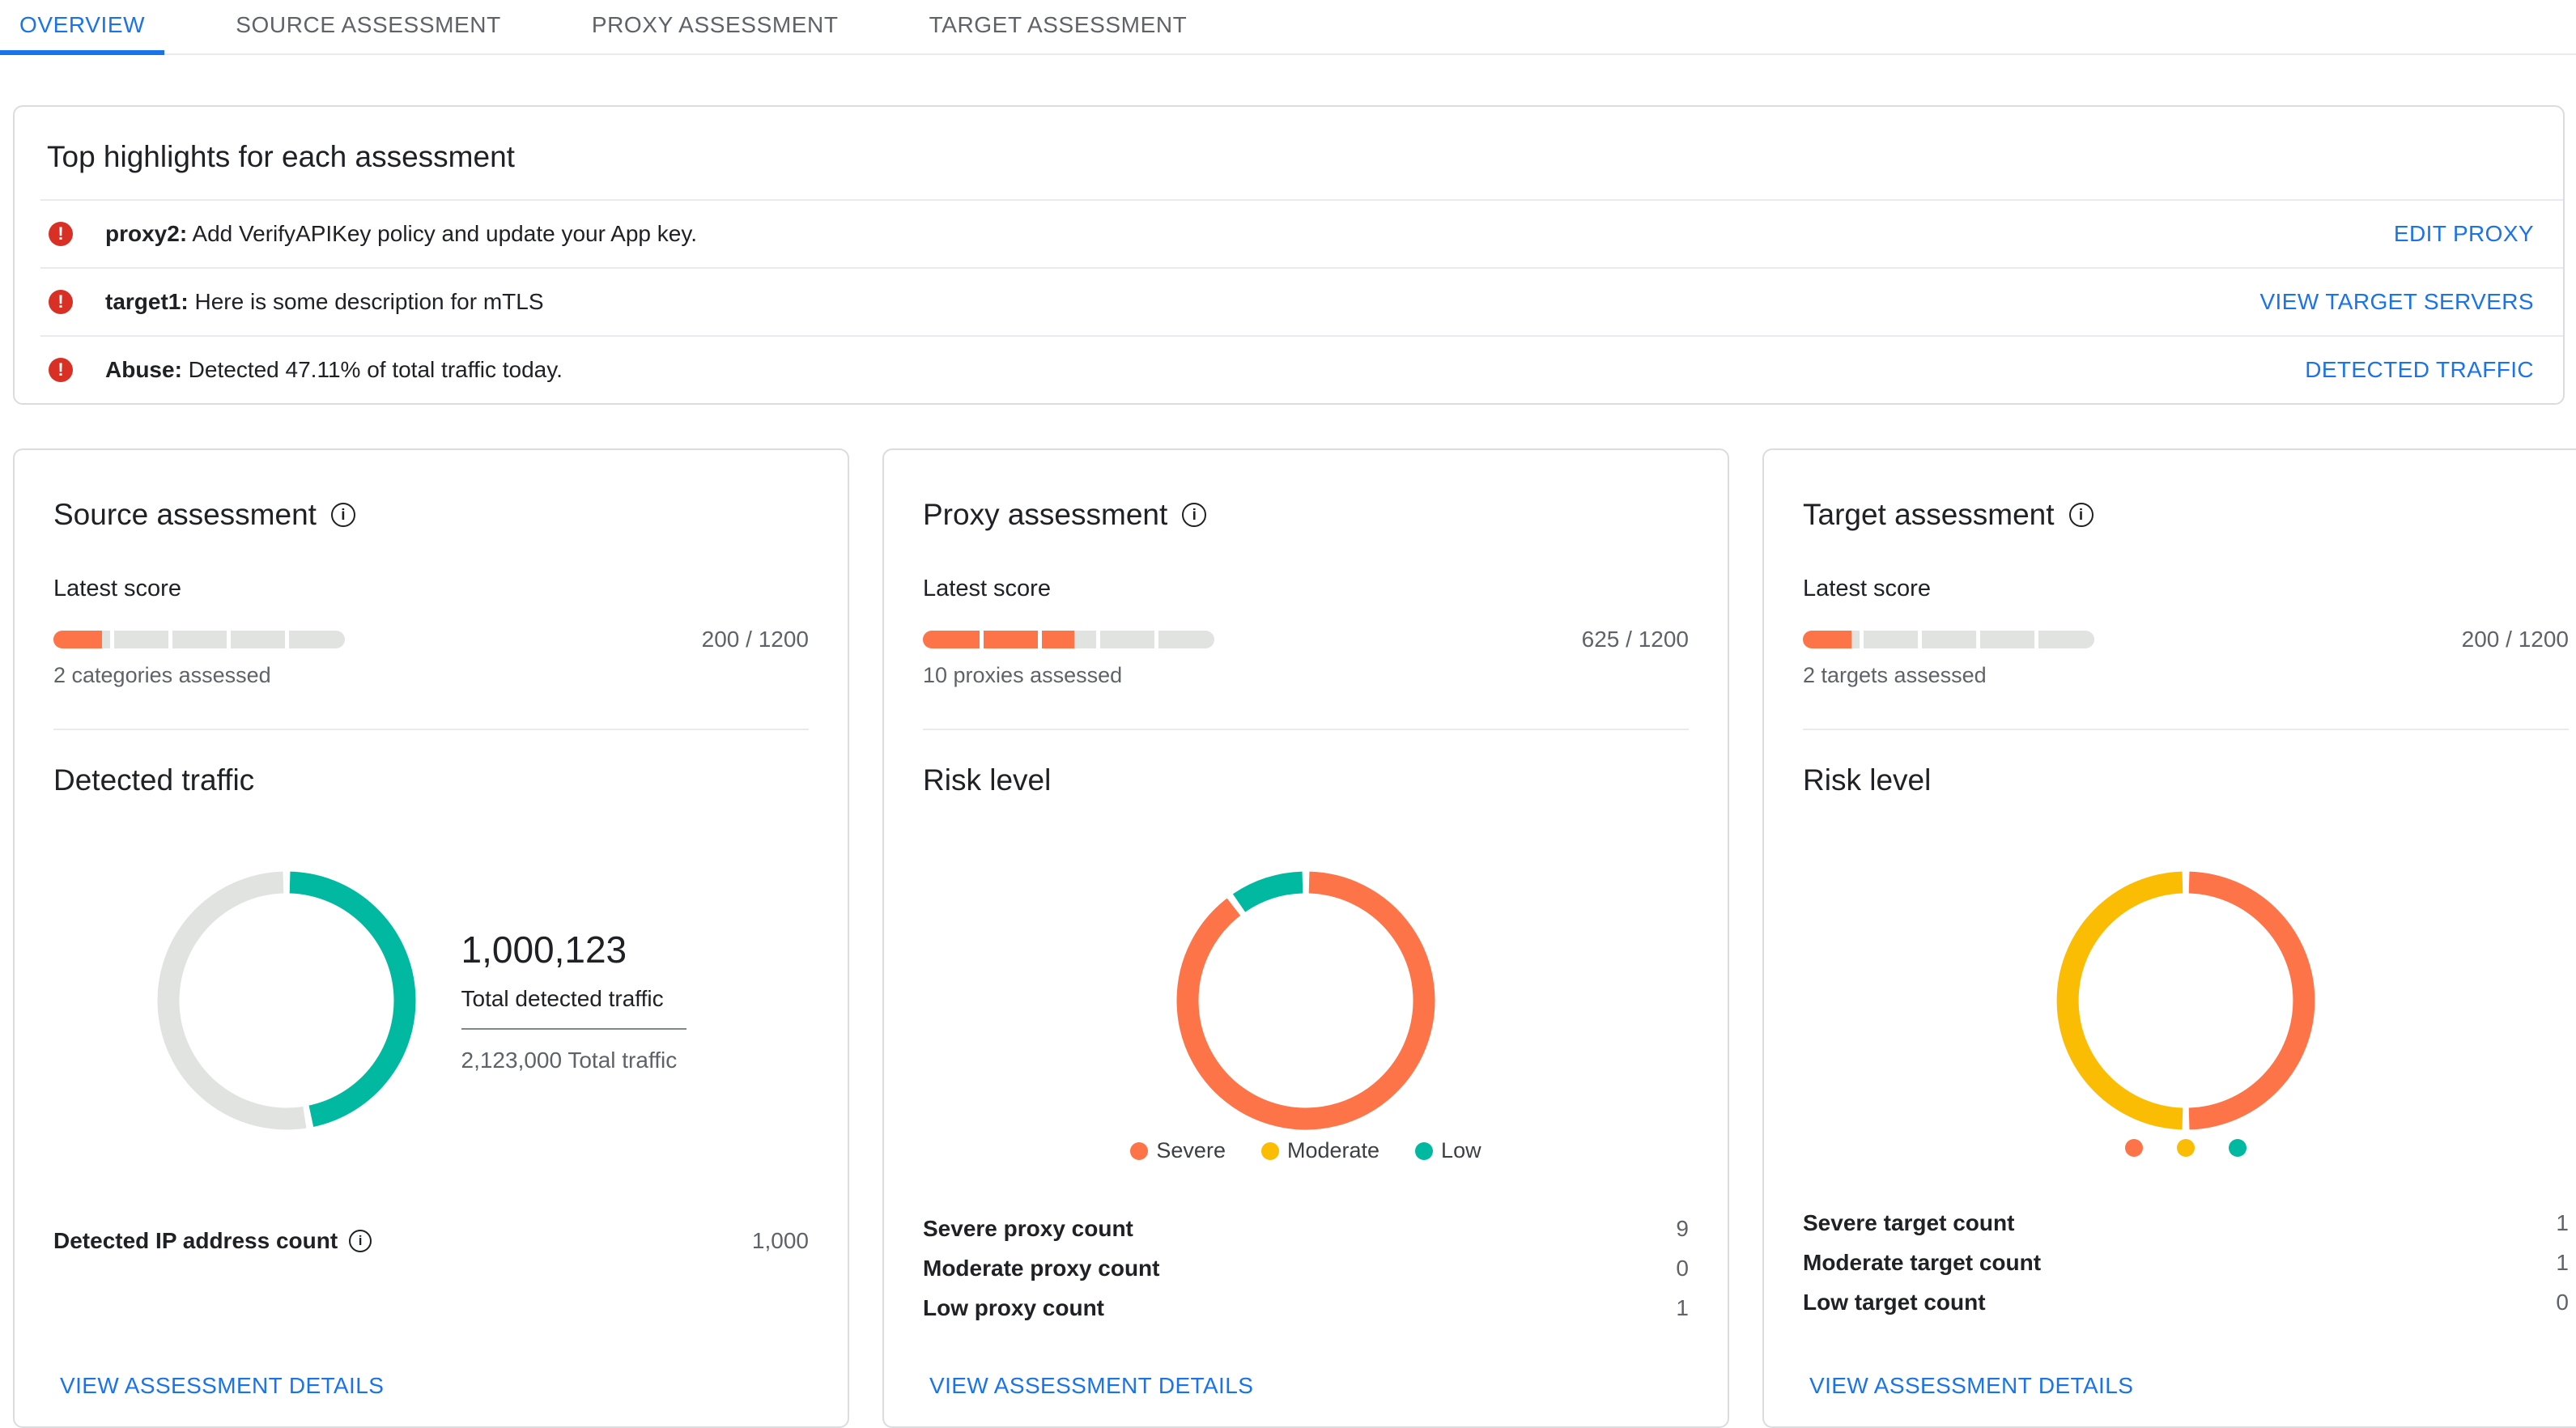 This screenshot has width=2576, height=1428. What do you see at coordinates (431, 514) in the screenshot?
I see `card-title: Source assessment i` at bounding box center [431, 514].